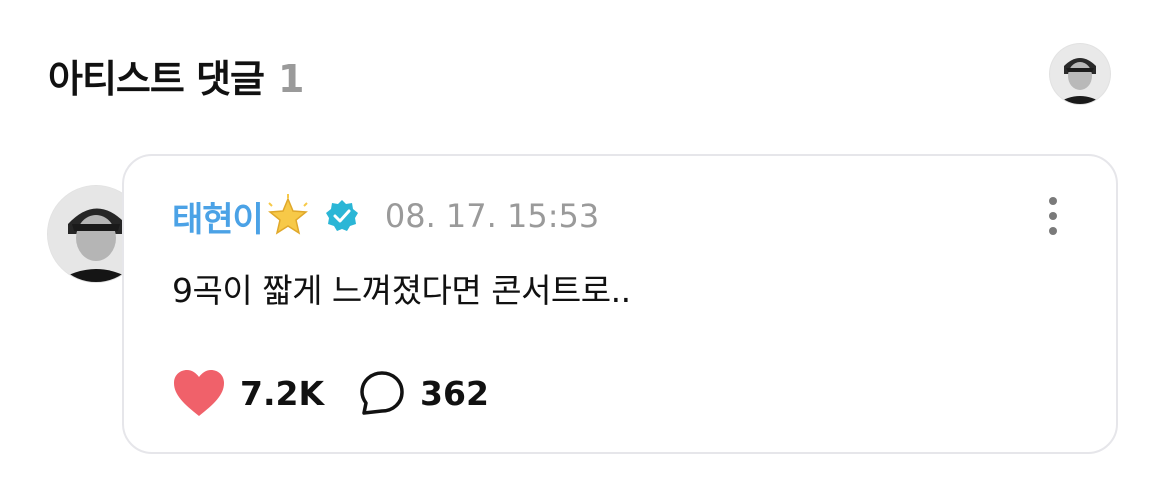 The image size is (1170, 492). I want to click on comment-username: 태현이, so click(218, 216).